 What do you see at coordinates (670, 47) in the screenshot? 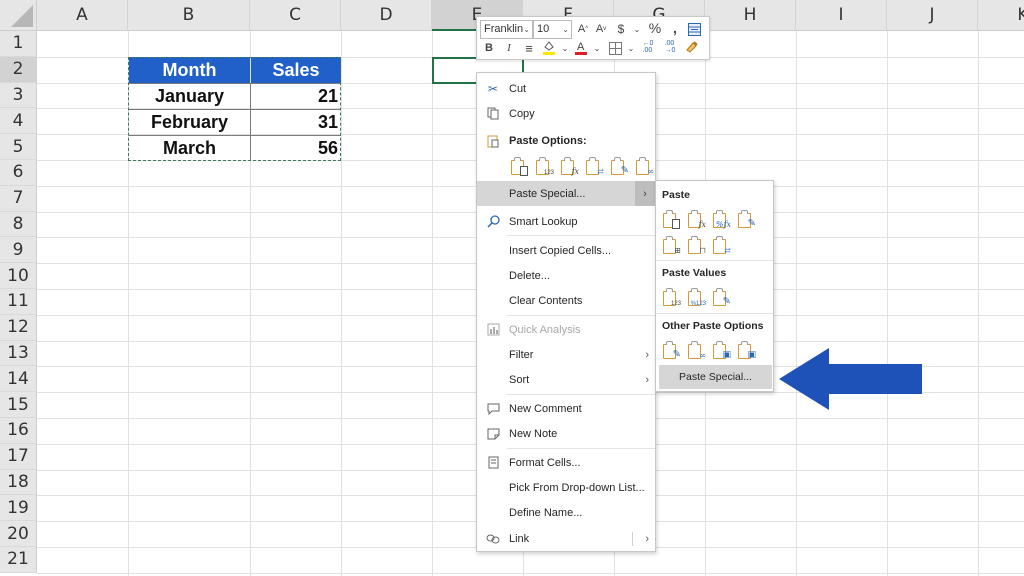
I see `decrease-decimal-icon: .00 →0` at bounding box center [670, 47].